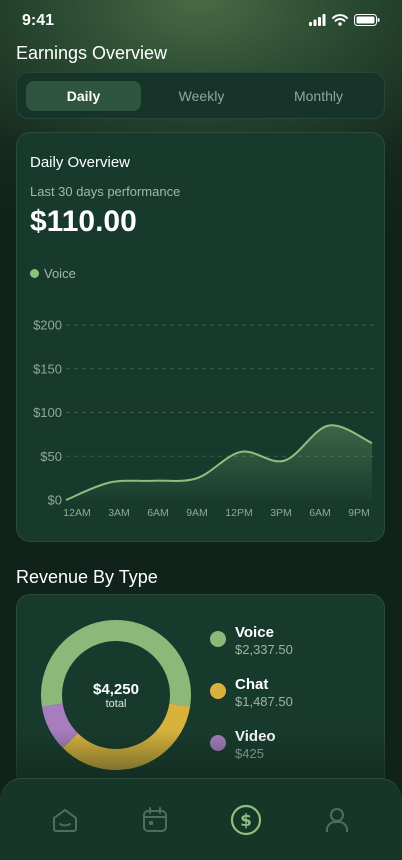  Describe the element at coordinates (201, 819) in the screenshot. I see `bottom-tab-bar: $` at that location.